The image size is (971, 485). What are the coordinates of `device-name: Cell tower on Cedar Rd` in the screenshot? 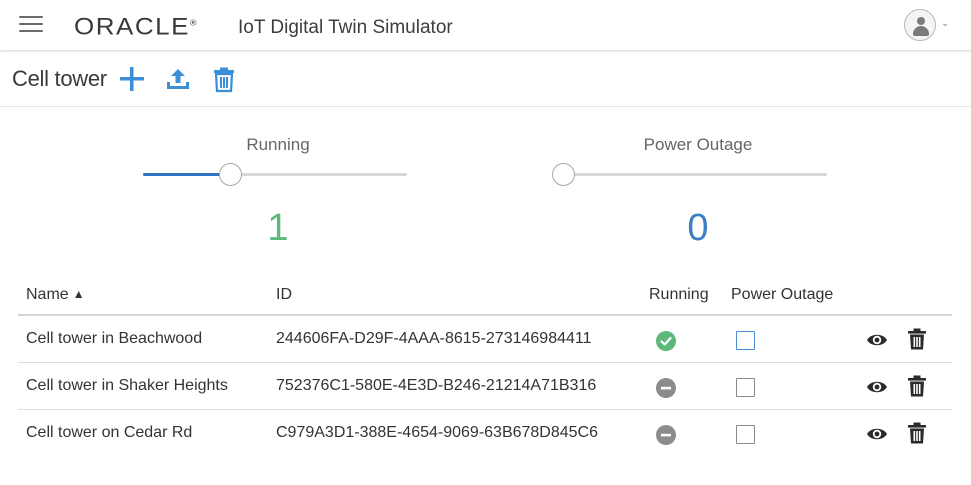 It's located at (109, 432).